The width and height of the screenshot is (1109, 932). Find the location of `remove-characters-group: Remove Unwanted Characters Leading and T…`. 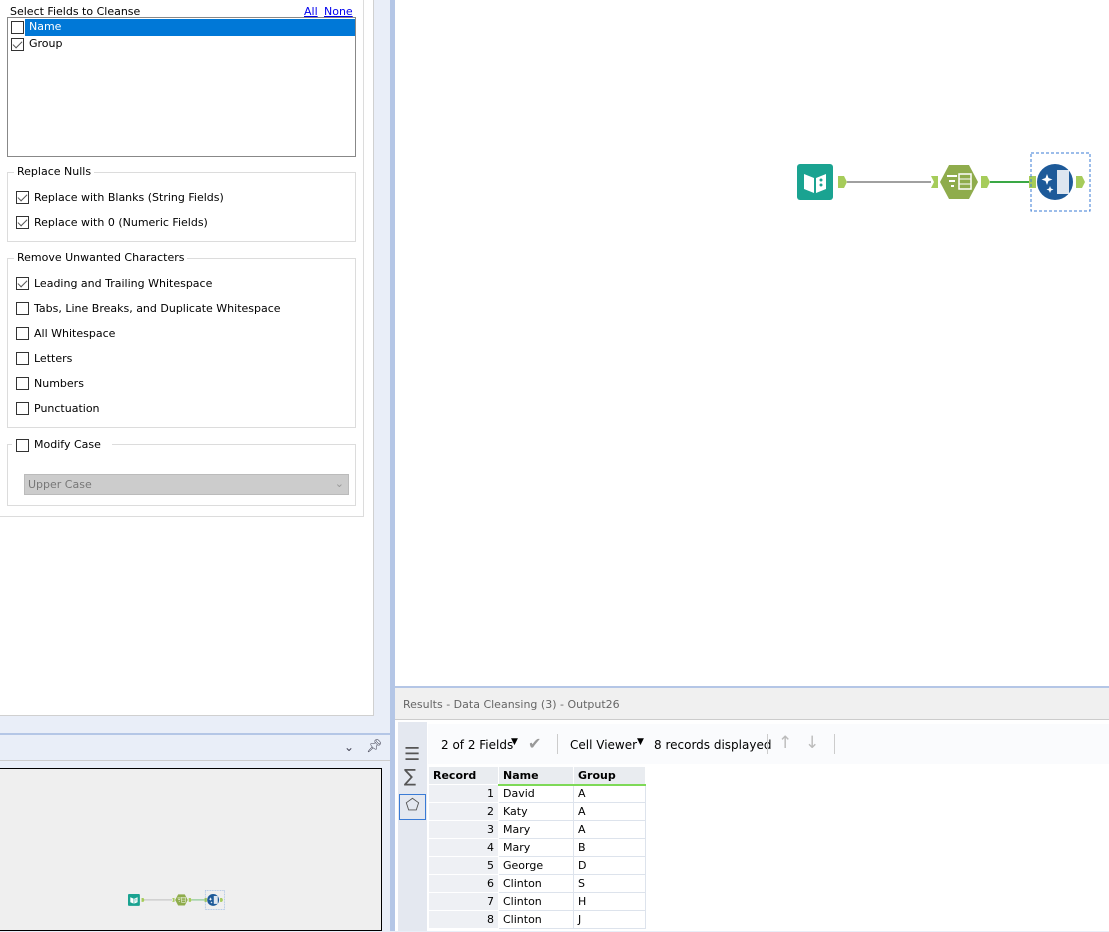

remove-characters-group: Remove Unwanted Characters Leading and T… is located at coordinates (181, 339).